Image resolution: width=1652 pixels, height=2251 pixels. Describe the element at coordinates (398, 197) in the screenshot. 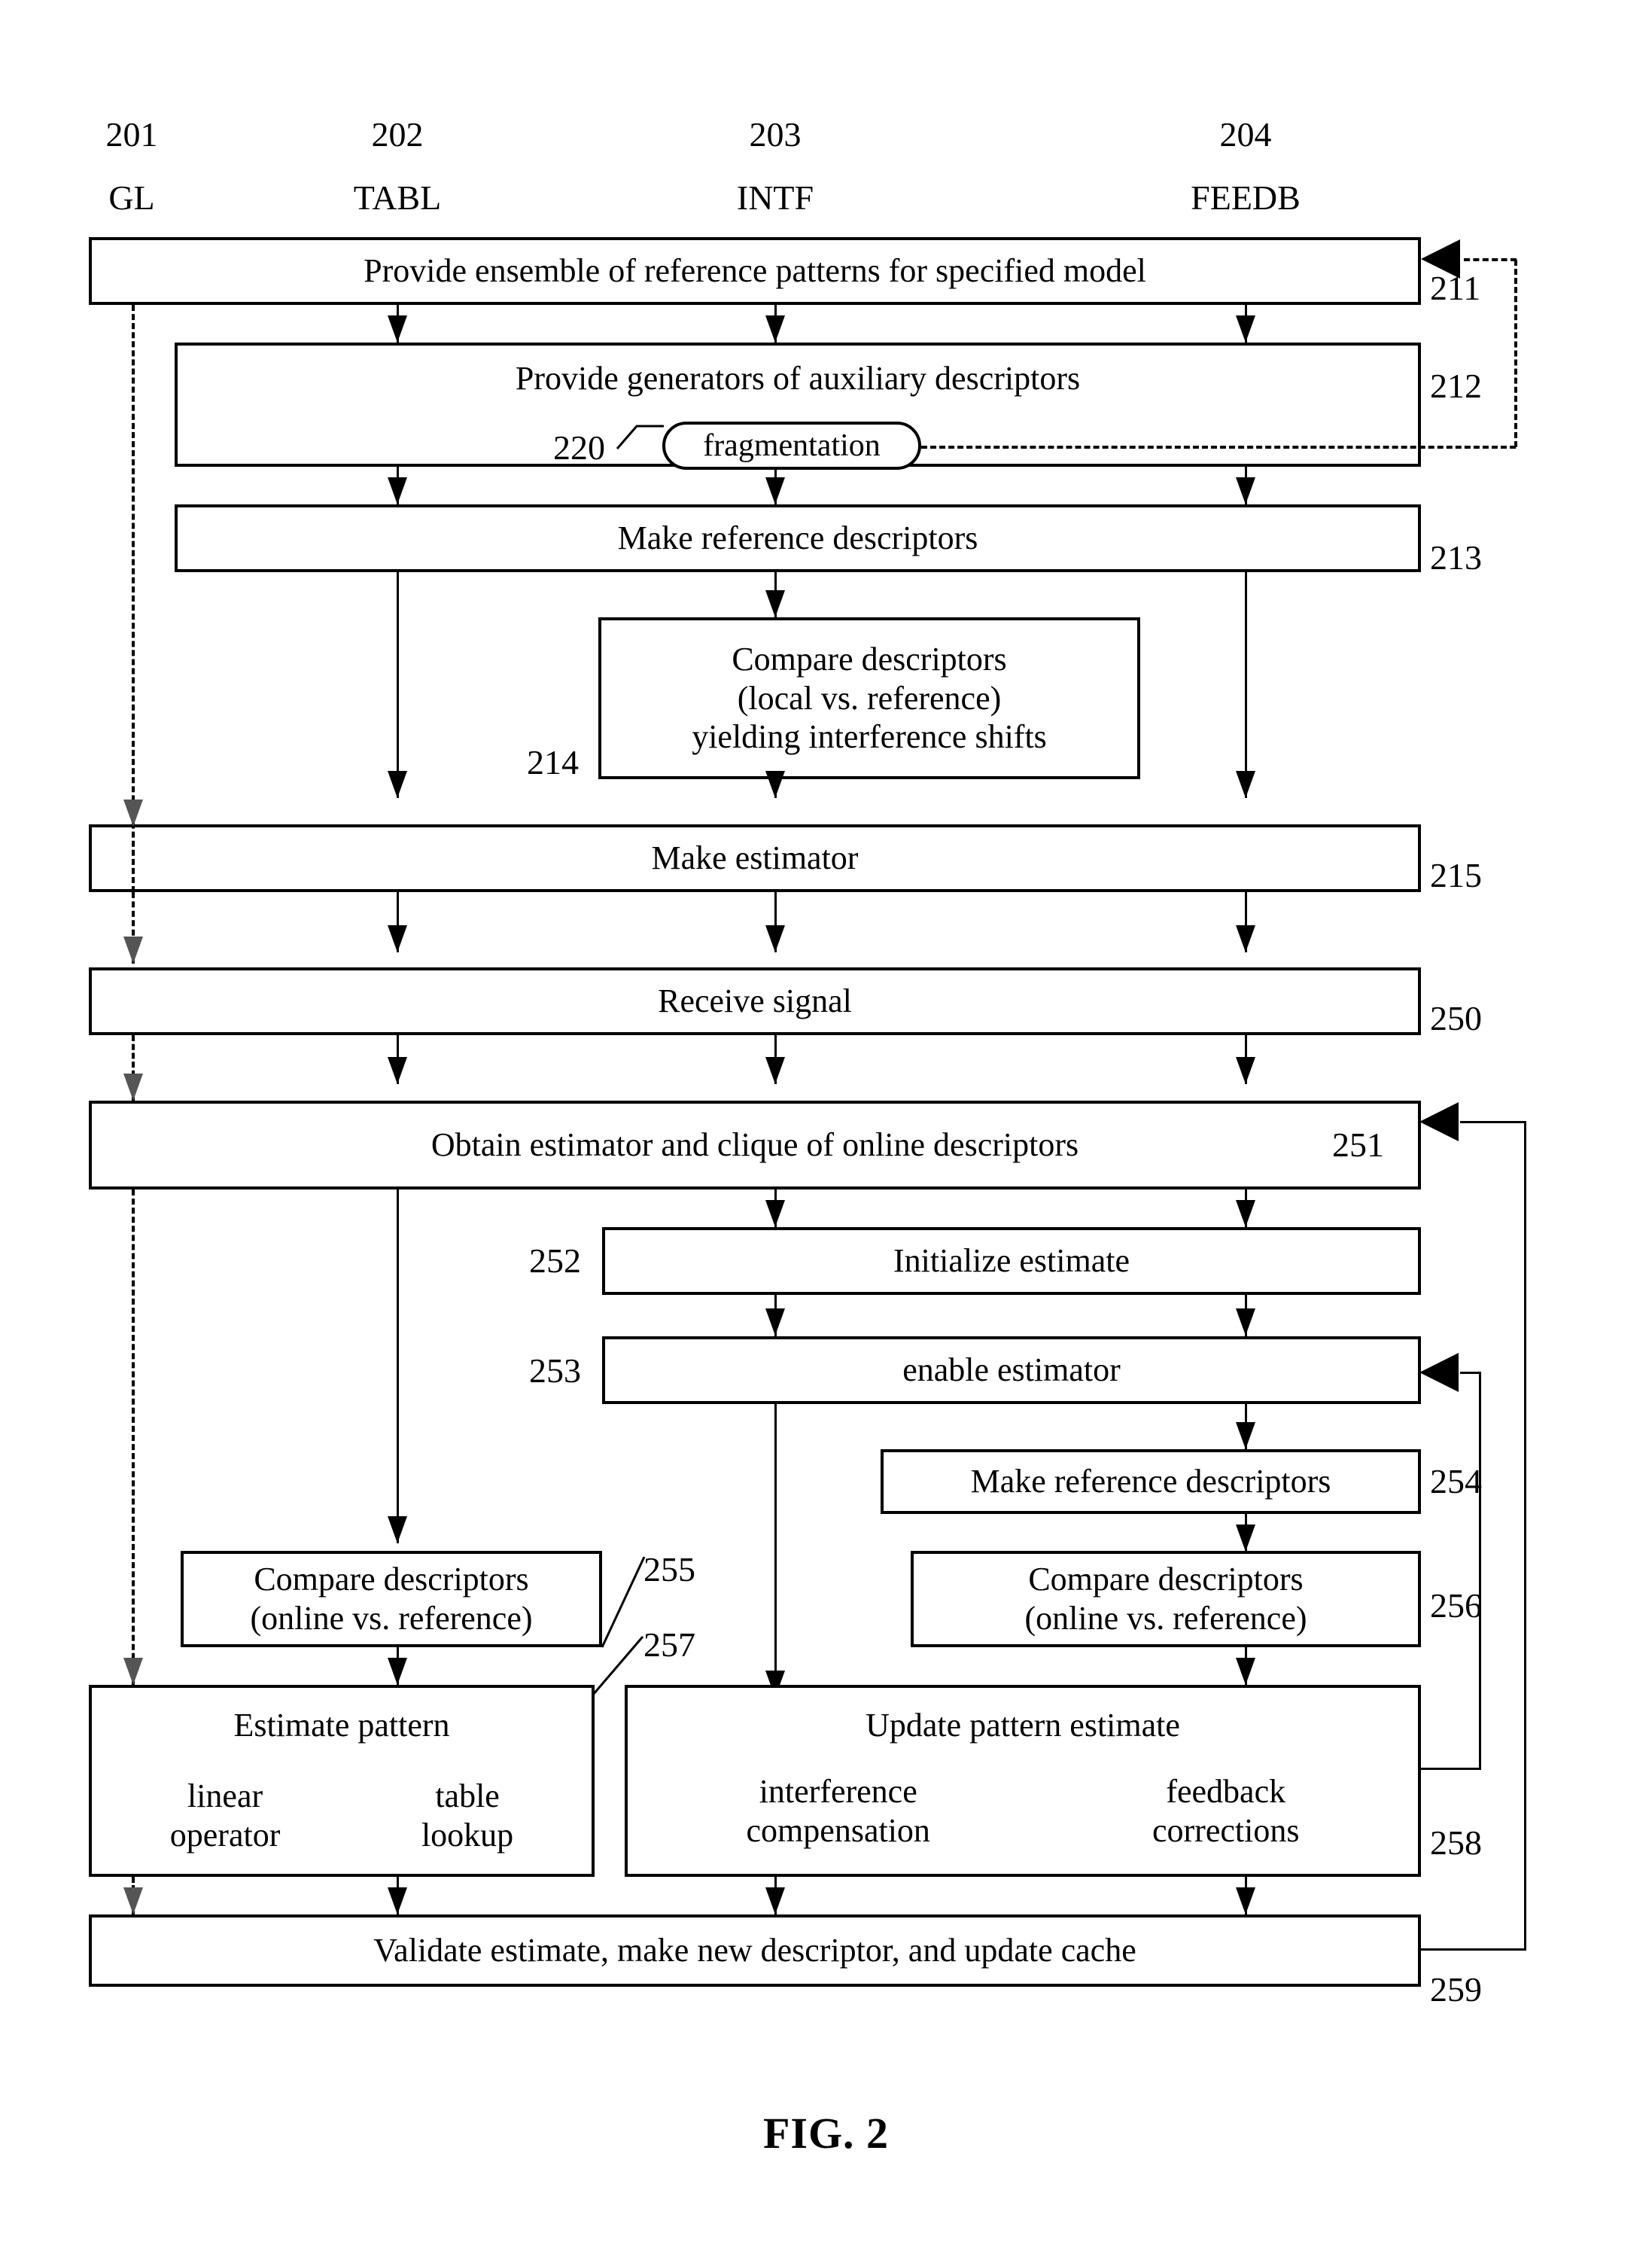

I see `column-label-tabl: TABL` at that location.